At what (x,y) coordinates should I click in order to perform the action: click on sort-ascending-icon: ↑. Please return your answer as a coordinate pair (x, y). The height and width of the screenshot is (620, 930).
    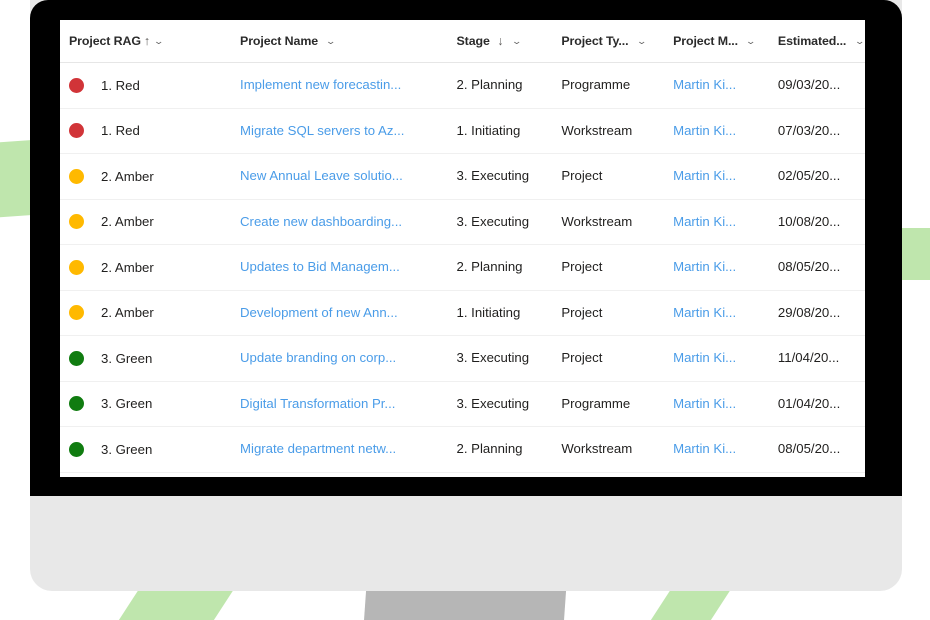
    Looking at the image, I should click on (147, 41).